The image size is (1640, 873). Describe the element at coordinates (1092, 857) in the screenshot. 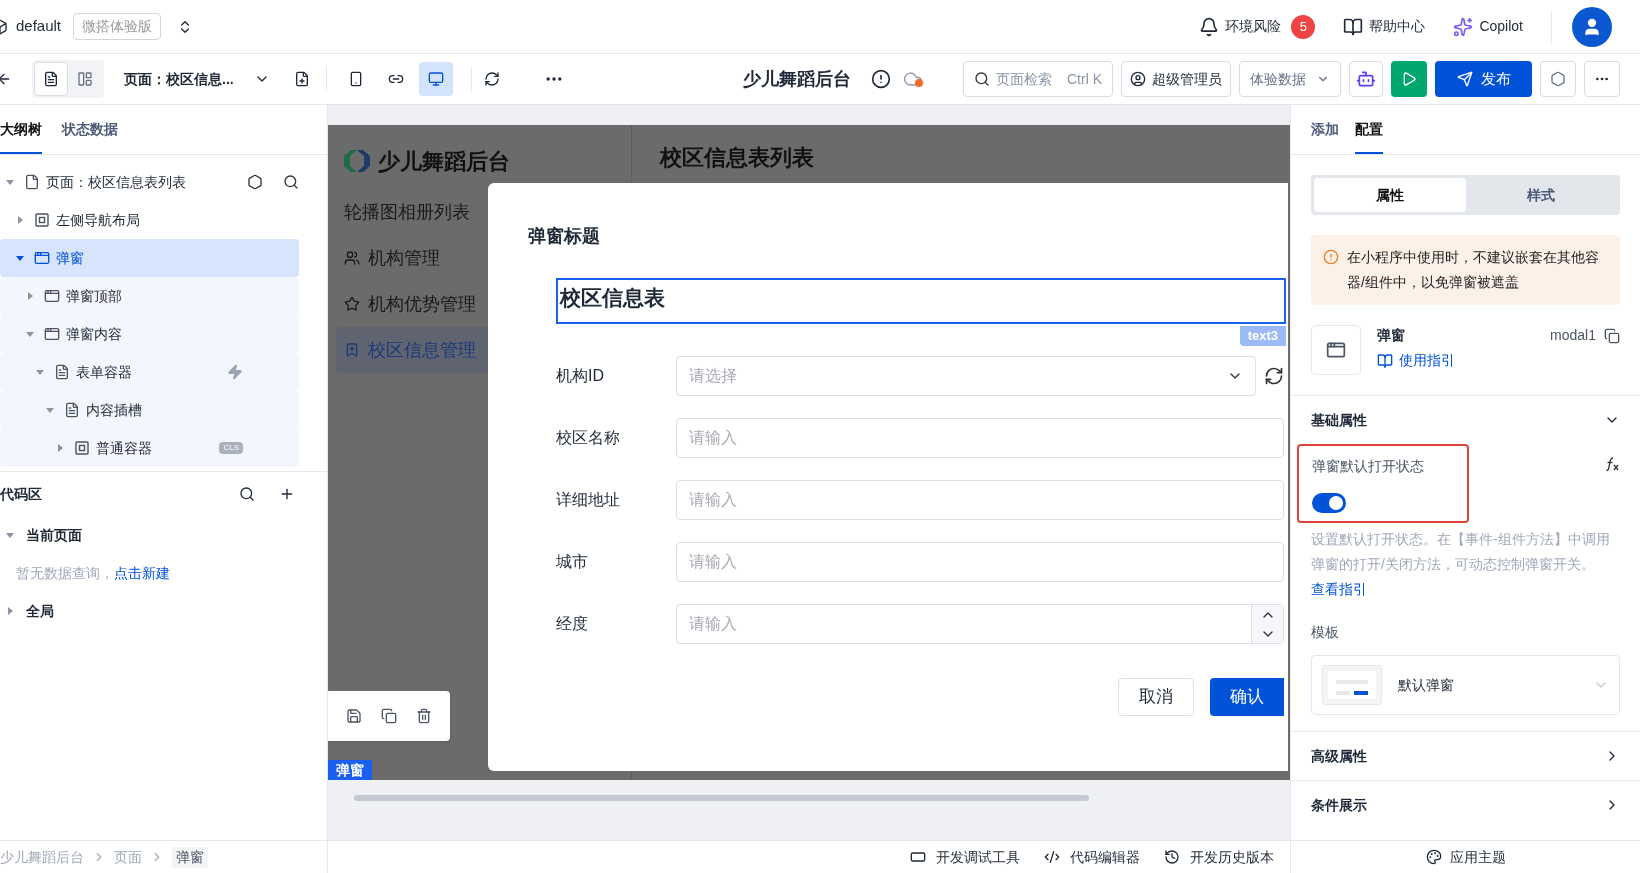

I see `dev-tool-button: 代码编辑器` at that location.